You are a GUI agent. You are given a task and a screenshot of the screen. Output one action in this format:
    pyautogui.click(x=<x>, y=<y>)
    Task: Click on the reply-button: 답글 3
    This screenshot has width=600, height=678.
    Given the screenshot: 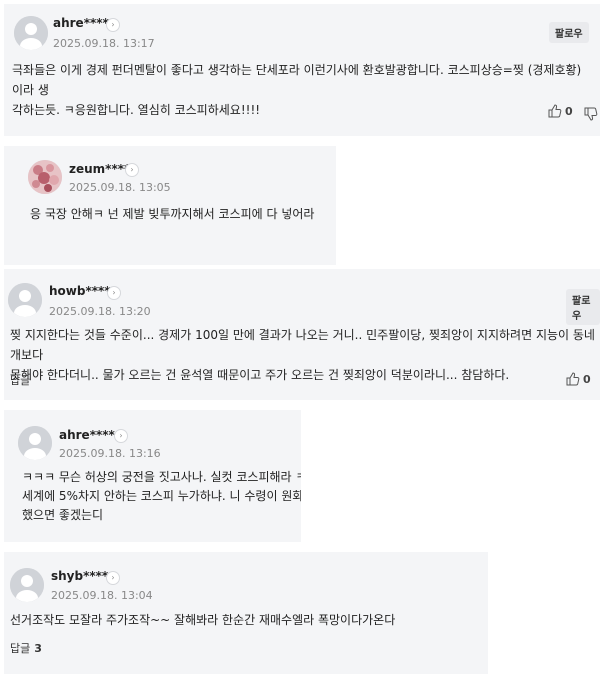 What is the action you would take?
    pyautogui.click(x=26, y=648)
    